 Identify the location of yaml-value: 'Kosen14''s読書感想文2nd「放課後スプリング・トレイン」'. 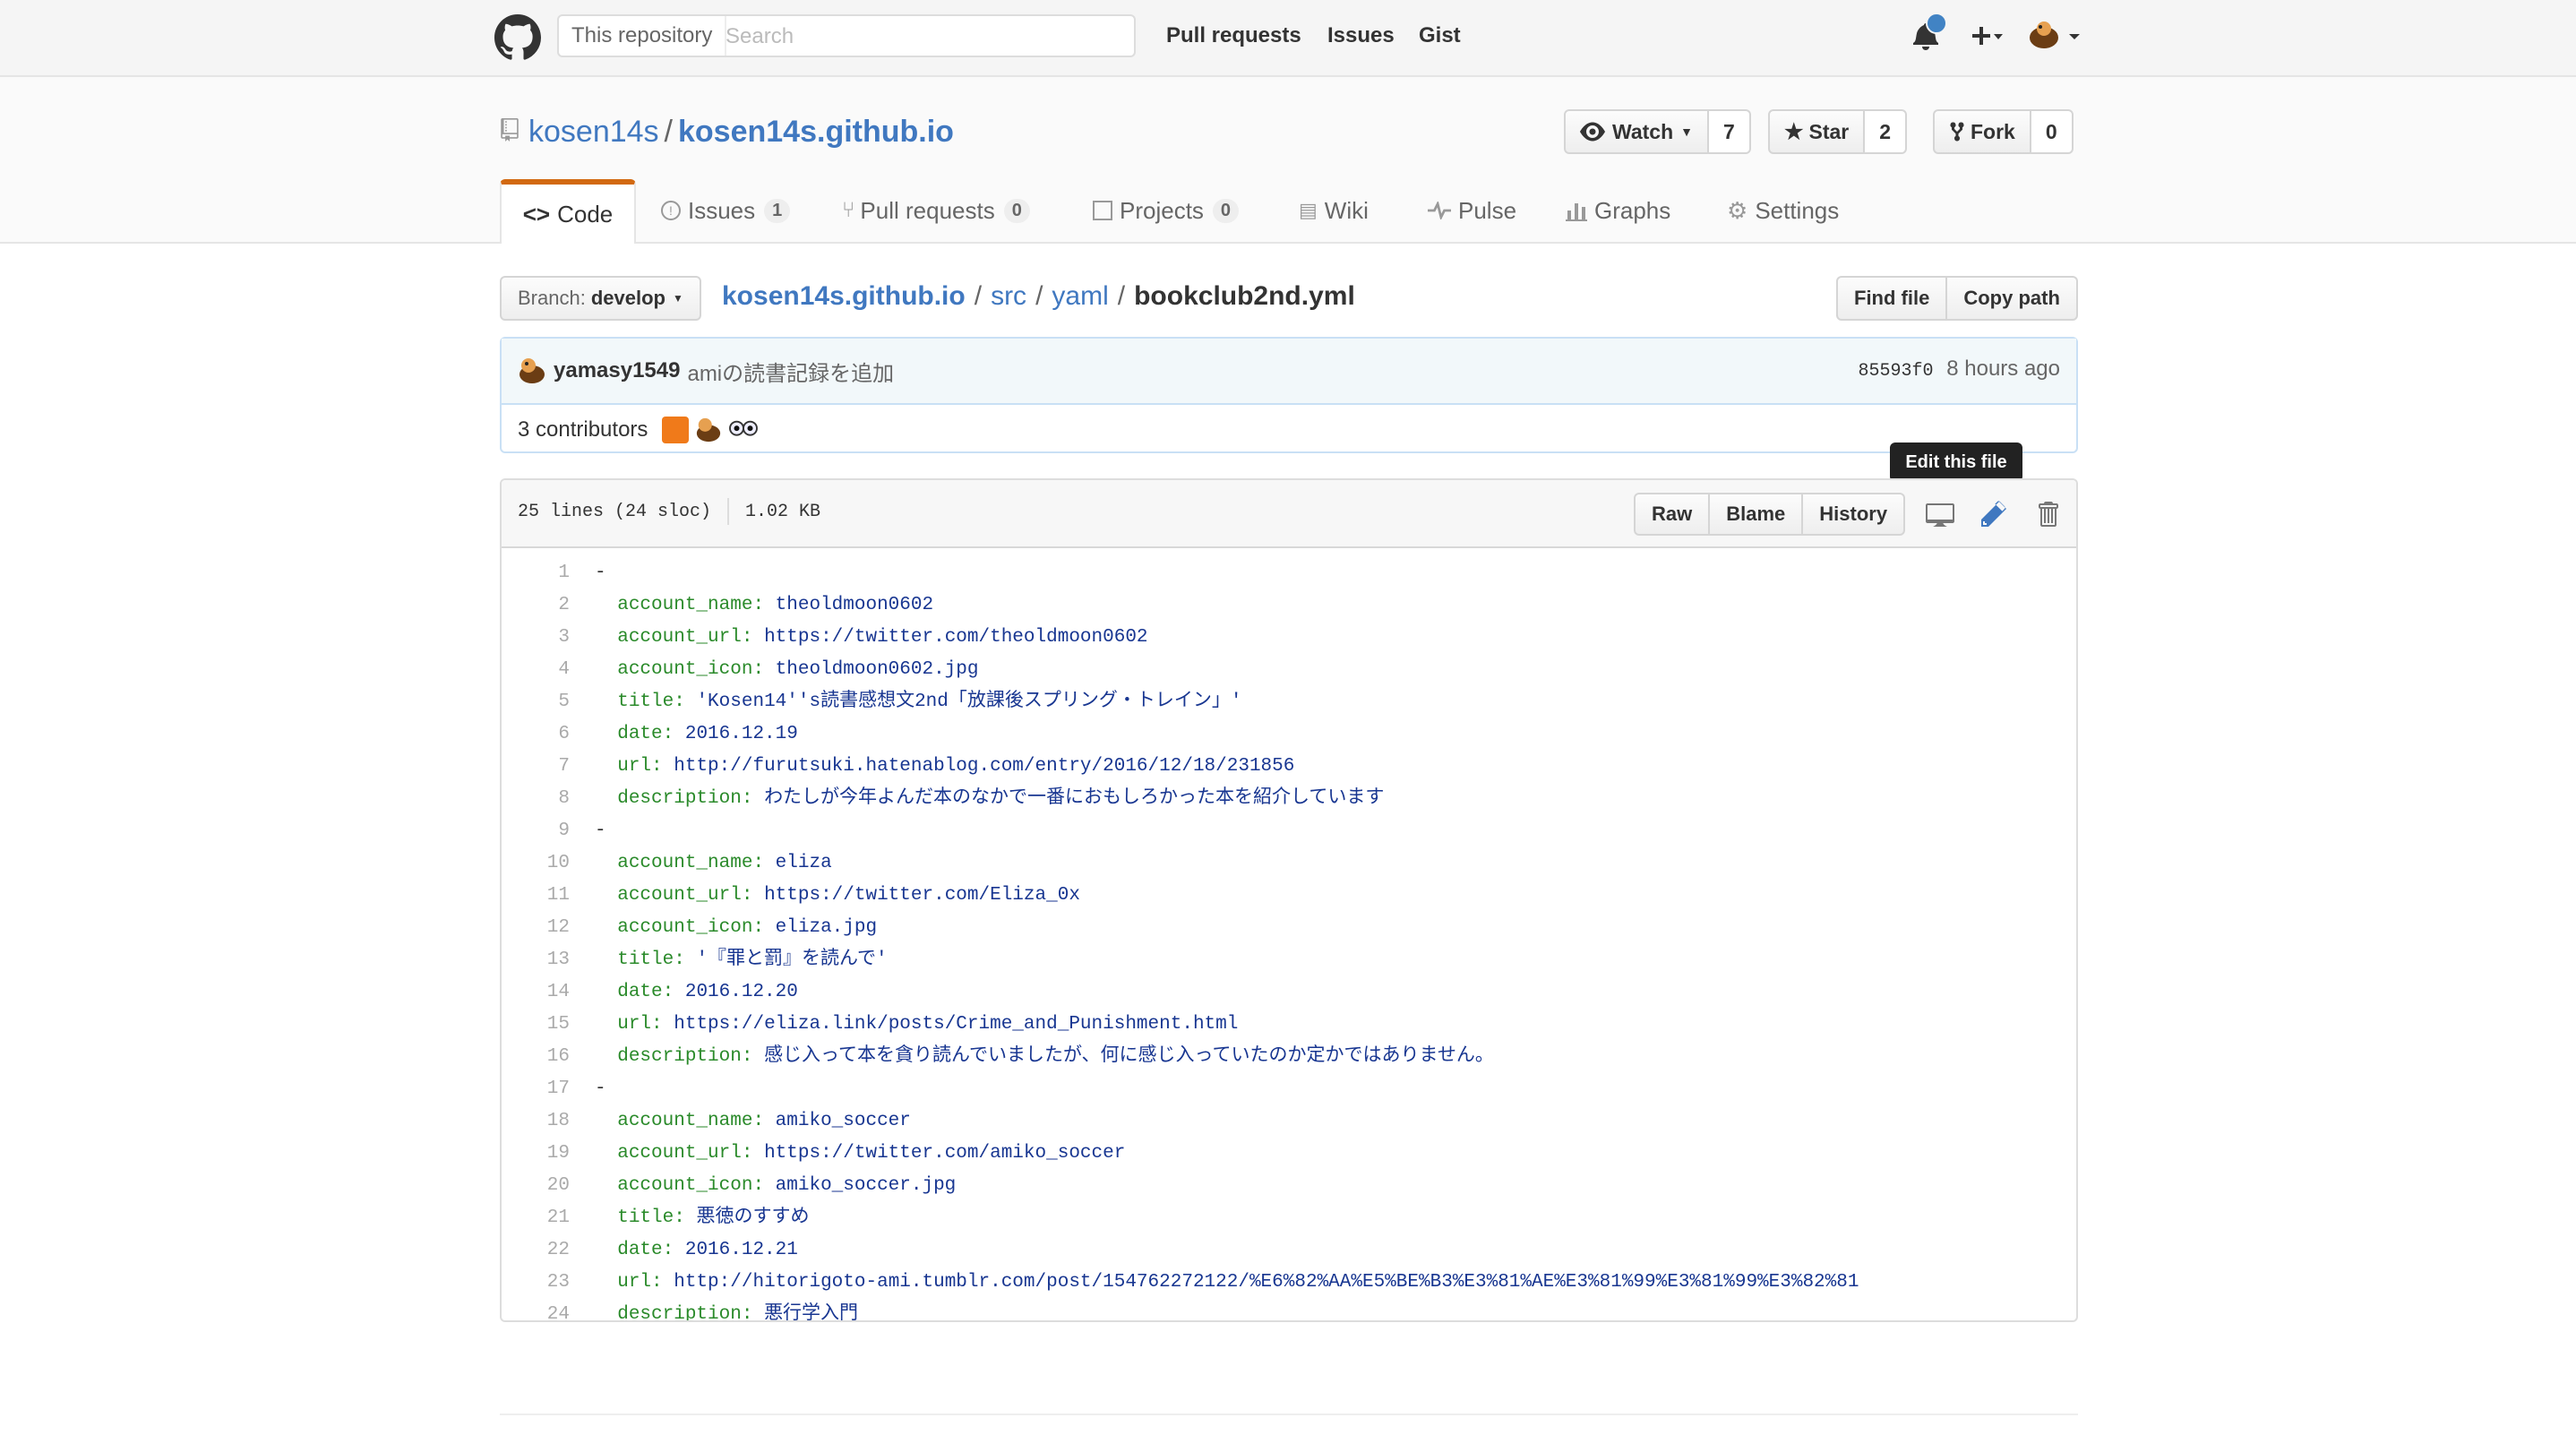
(969, 702).